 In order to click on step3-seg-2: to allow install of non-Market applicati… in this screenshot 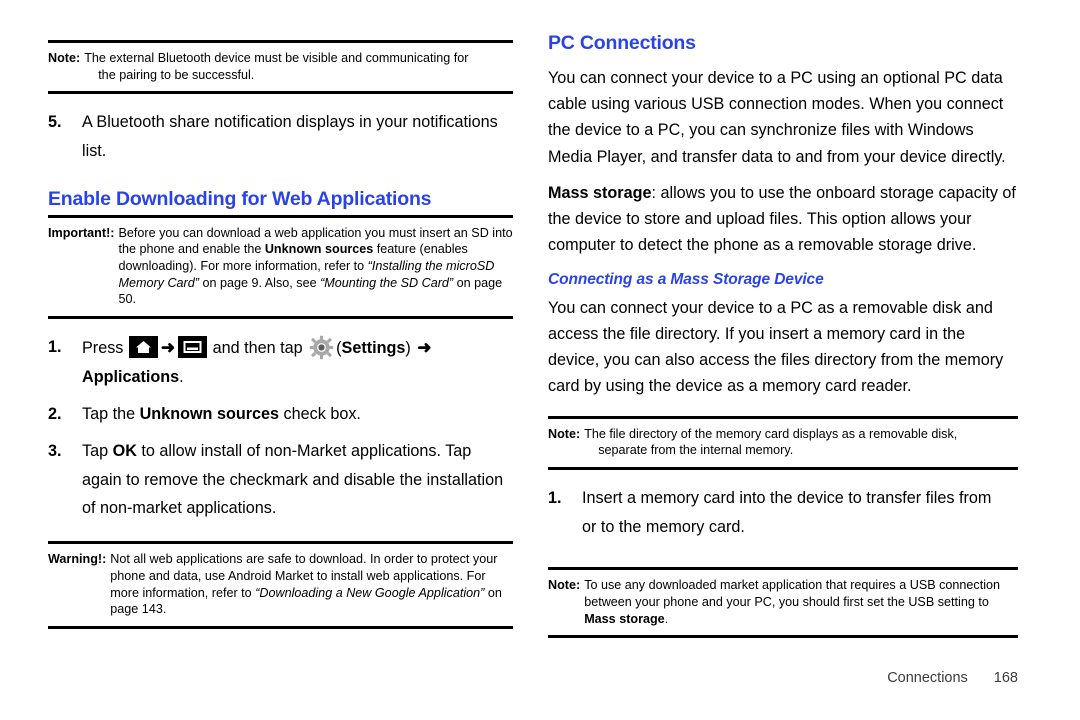, I will do `click(293, 479)`.